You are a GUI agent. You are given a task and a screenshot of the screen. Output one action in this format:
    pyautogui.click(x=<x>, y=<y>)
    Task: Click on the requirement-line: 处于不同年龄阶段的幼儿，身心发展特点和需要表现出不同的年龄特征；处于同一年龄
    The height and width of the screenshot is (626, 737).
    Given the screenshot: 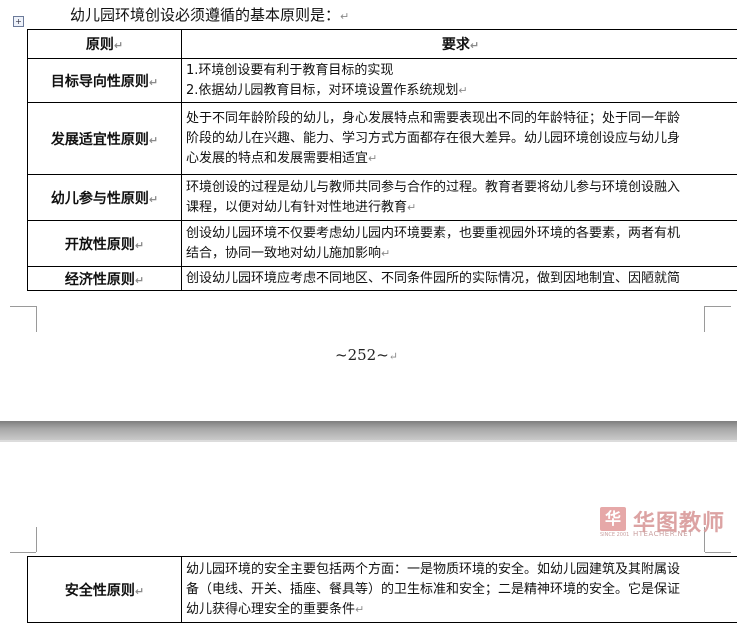 What is the action you would take?
    pyautogui.click(x=433, y=118)
    